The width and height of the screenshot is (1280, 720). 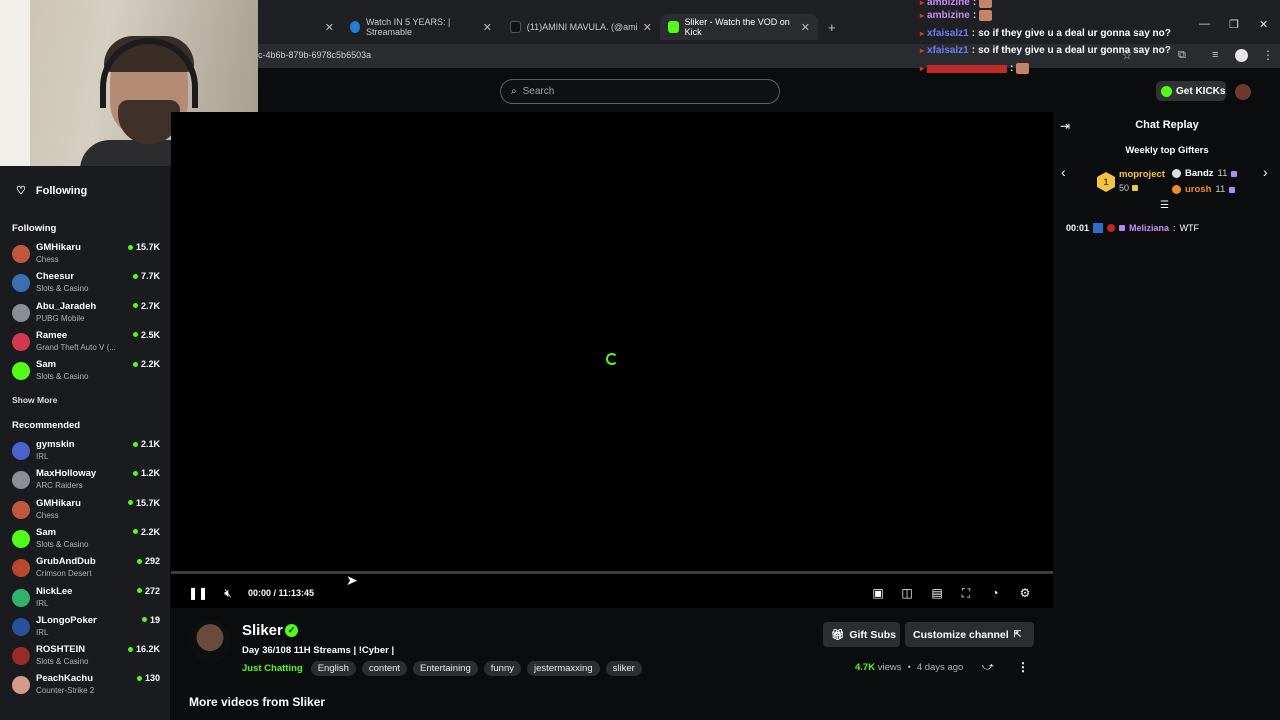 What do you see at coordinates (87, 284) in the screenshot?
I see `channel-item: Cheesur Slots & Casino 7.7K` at bounding box center [87, 284].